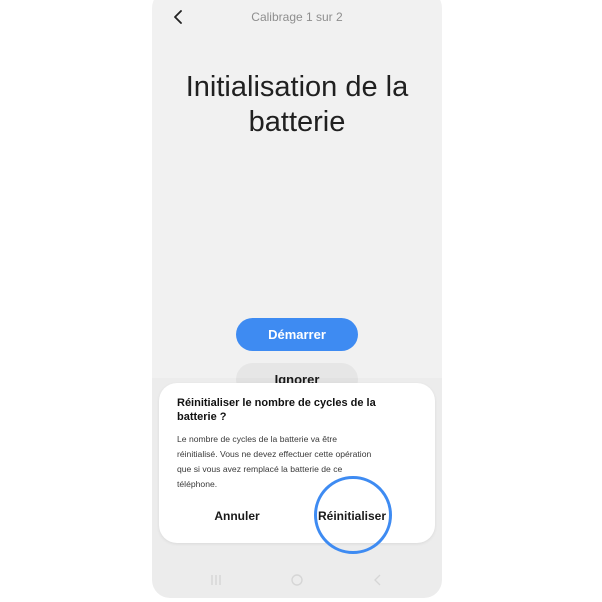 This screenshot has width=602, height=602. What do you see at coordinates (297, 17) in the screenshot?
I see `calibration-step: Calibrage 1 sur 2` at bounding box center [297, 17].